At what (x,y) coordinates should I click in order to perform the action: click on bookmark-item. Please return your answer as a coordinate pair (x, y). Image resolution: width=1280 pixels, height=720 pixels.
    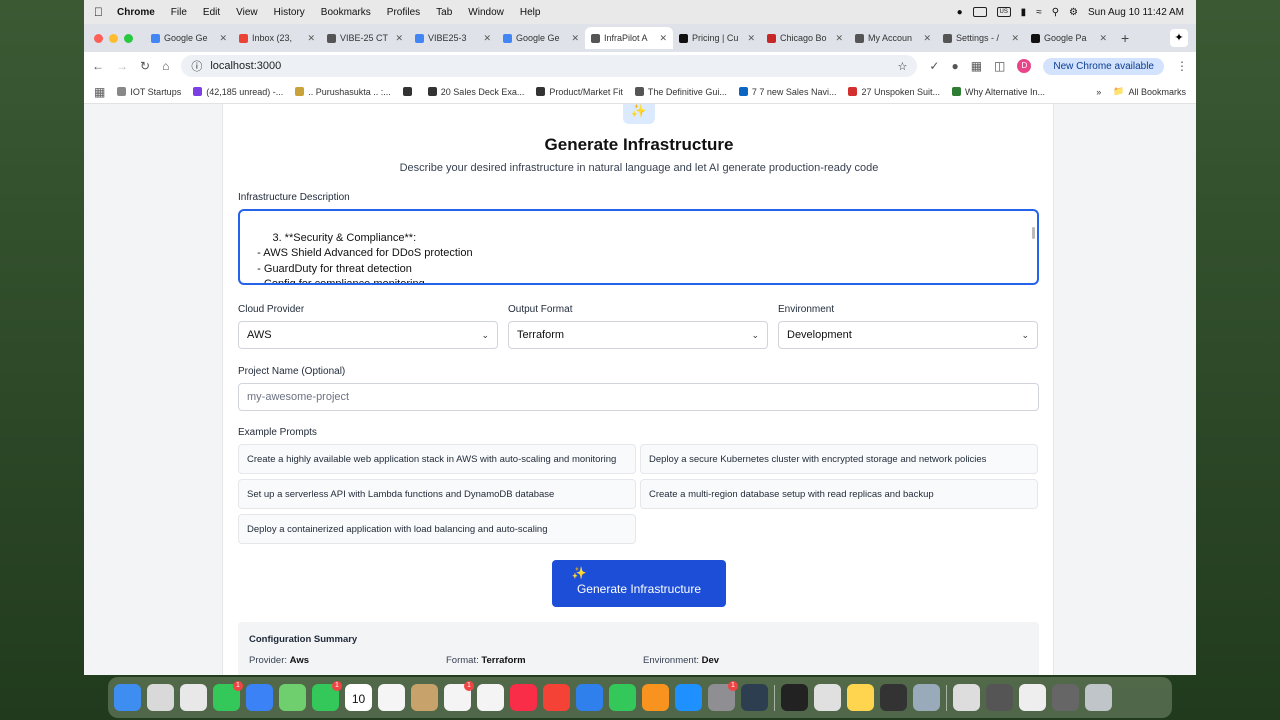
    Looking at the image, I should click on (409, 91).